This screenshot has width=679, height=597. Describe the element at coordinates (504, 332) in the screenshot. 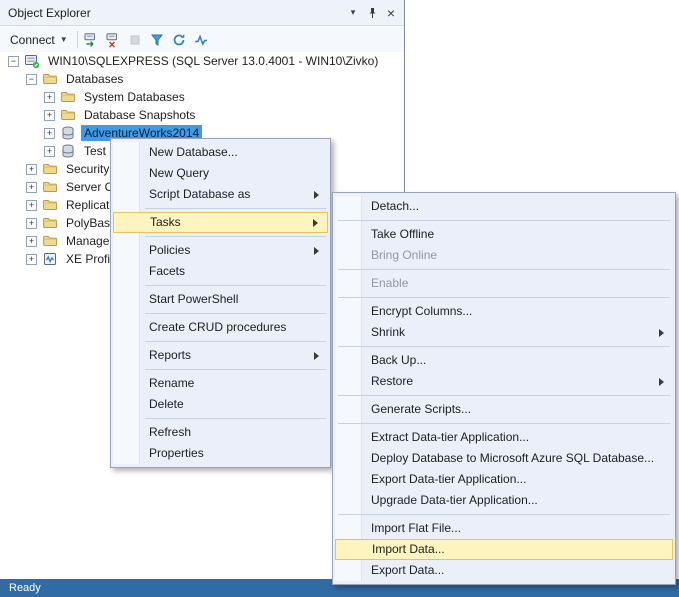

I see `menu-item-shrink: Shrink` at that location.